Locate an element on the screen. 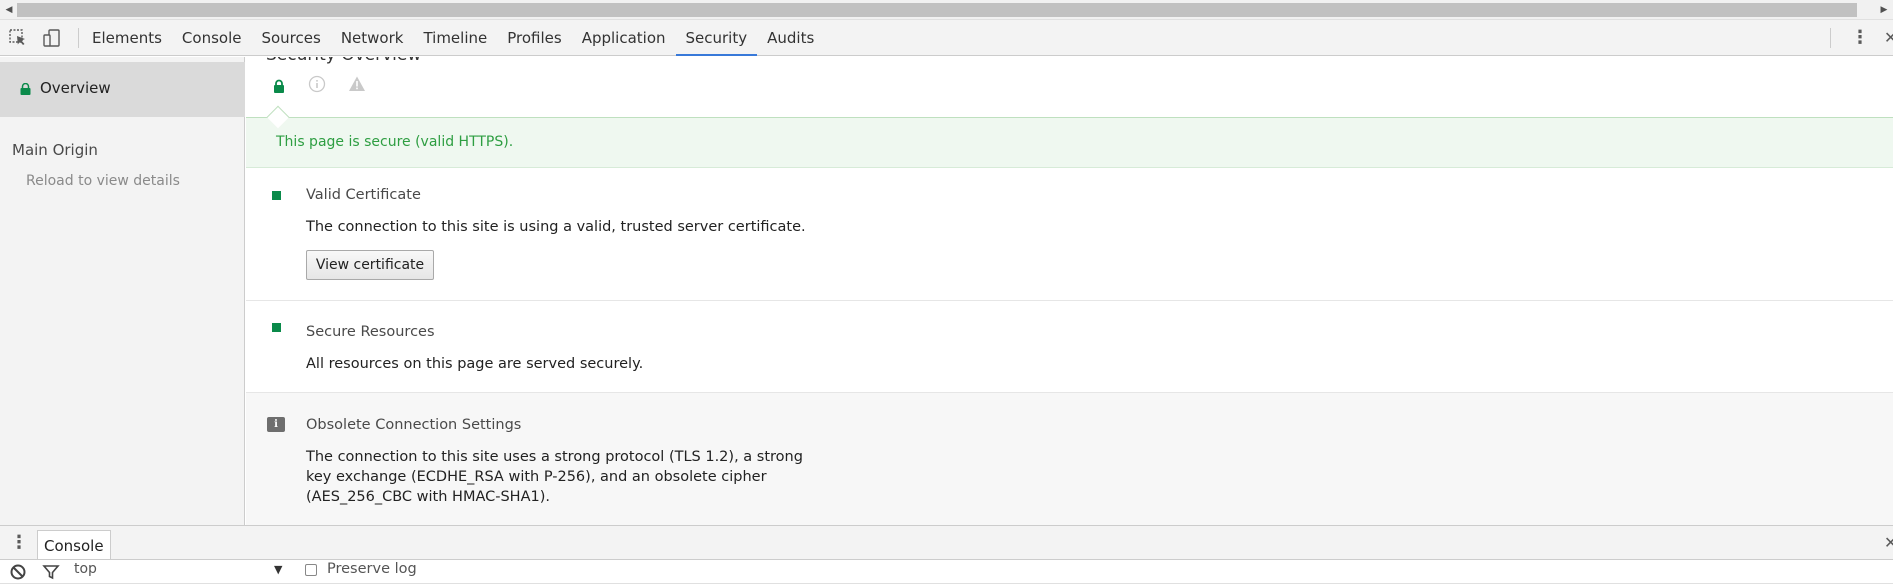  explanation-title: Valid Certificate is located at coordinates (363, 195).